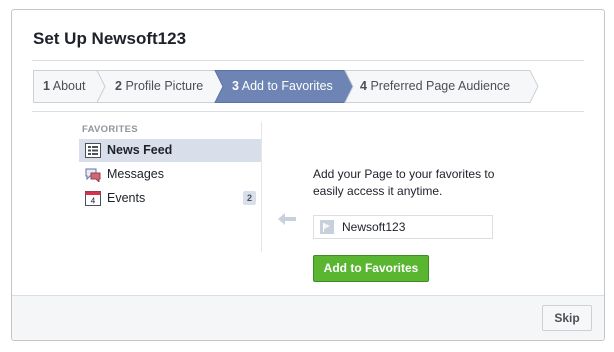 The width and height of the screenshot is (614, 352). What do you see at coordinates (140, 150) in the screenshot?
I see `favorites-item-label: News Feed` at bounding box center [140, 150].